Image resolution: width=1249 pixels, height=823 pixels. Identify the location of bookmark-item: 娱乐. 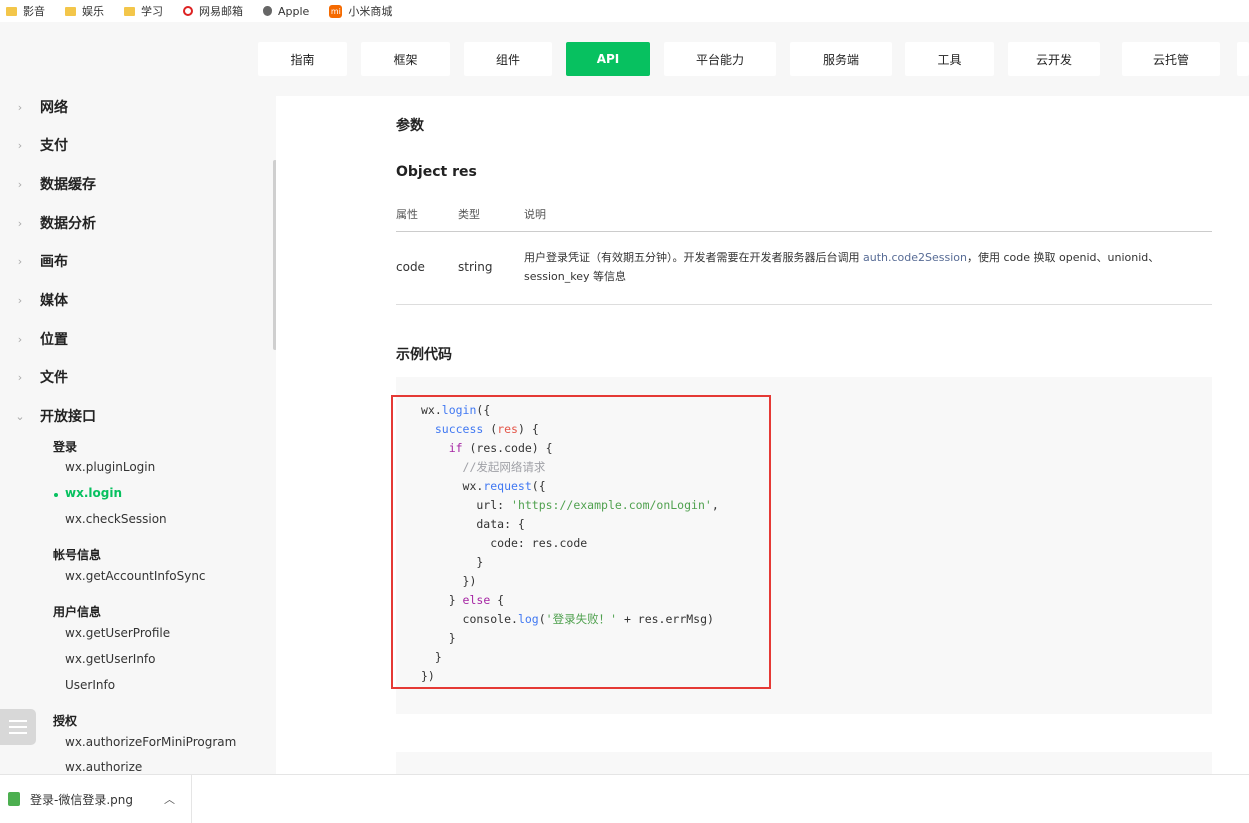
(84, 11).